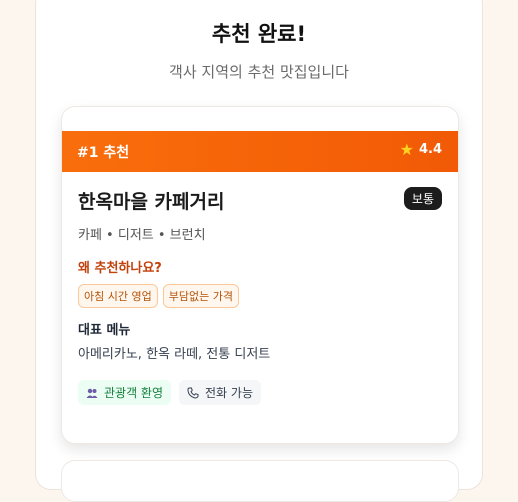 This screenshot has height=502, width=518. What do you see at coordinates (174, 354) in the screenshot?
I see `menu-items: 아메리카노, 한옥 라떼, 전통 디저트` at bounding box center [174, 354].